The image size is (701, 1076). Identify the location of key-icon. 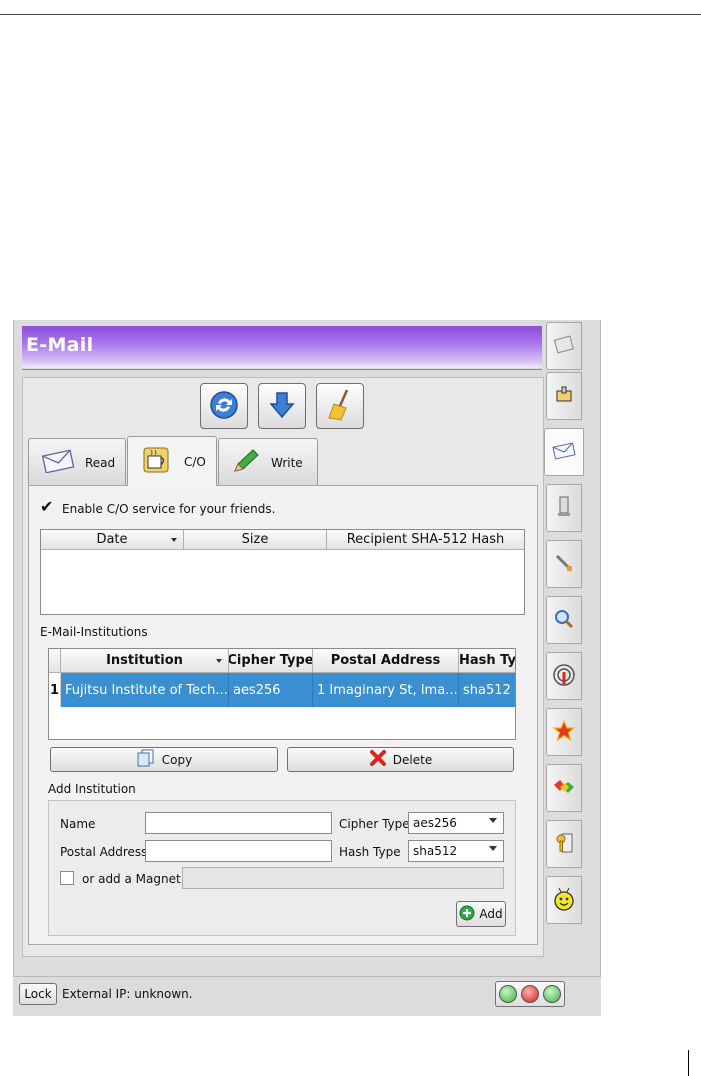
(564, 844).